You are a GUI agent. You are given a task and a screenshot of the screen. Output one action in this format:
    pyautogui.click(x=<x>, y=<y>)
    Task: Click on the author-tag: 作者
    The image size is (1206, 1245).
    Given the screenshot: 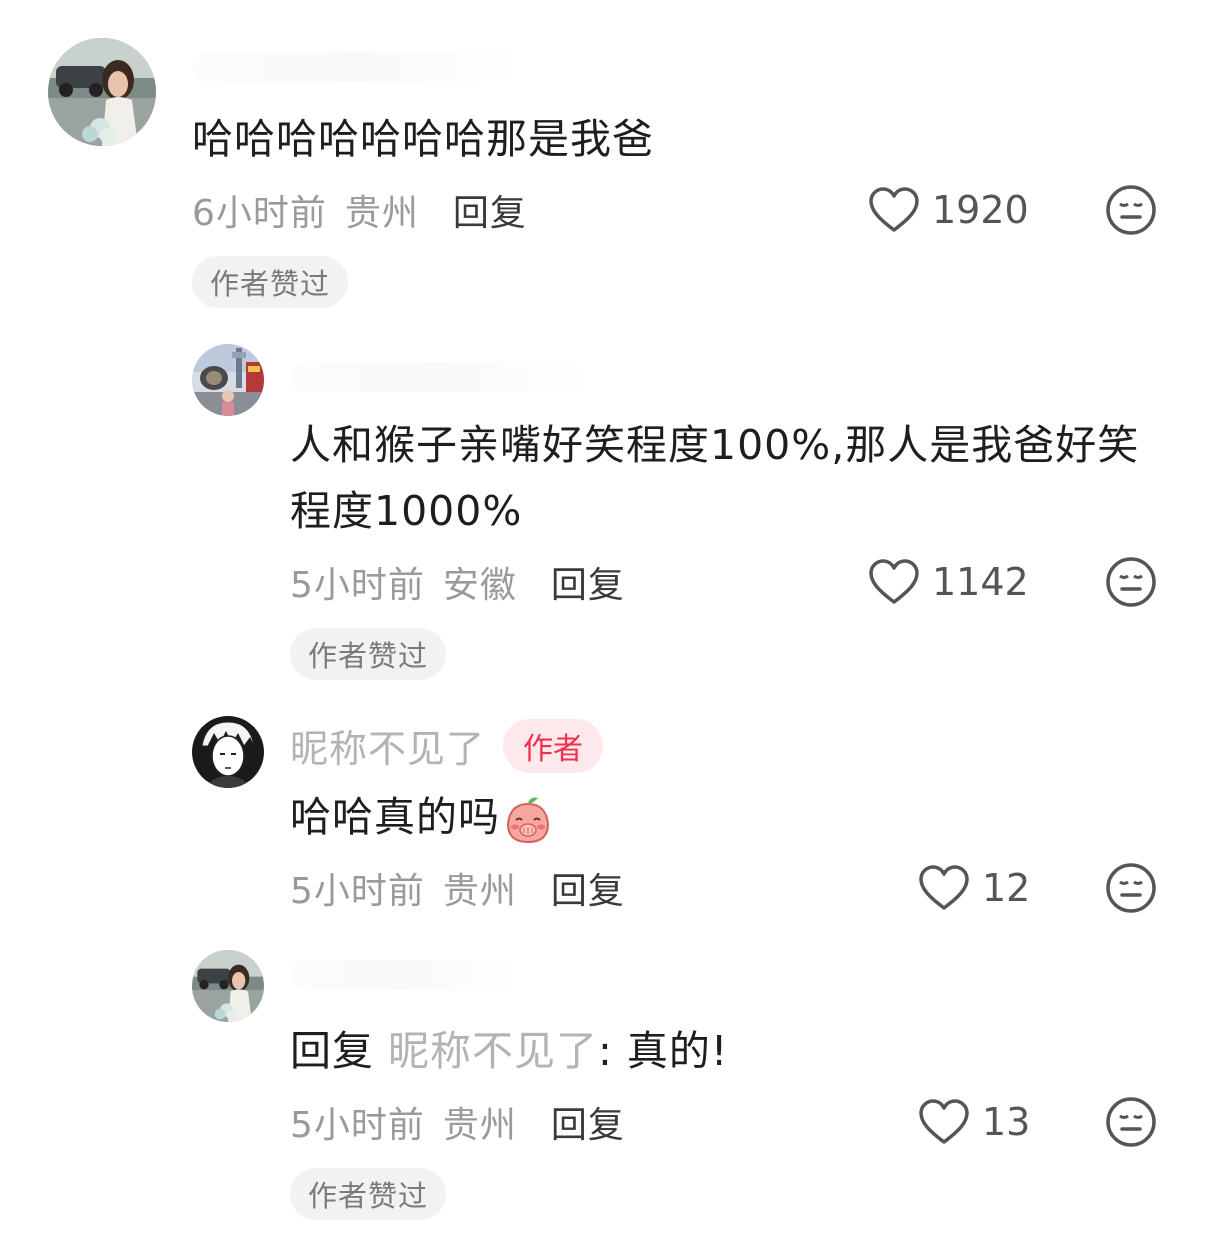 What is the action you would take?
    pyautogui.click(x=553, y=745)
    